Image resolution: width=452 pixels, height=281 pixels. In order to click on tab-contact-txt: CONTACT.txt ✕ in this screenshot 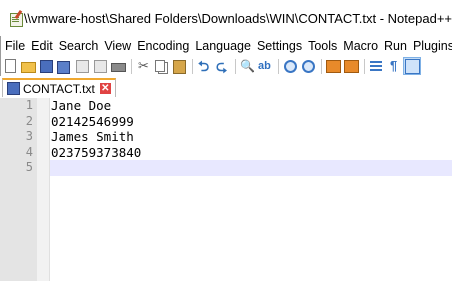, I will do `click(59, 87)`.